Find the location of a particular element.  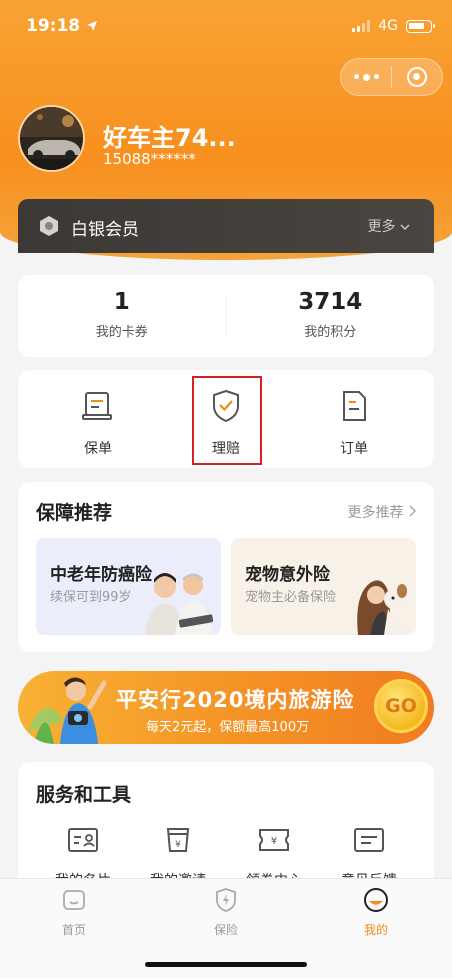

home-icon is located at coordinates (74, 900).